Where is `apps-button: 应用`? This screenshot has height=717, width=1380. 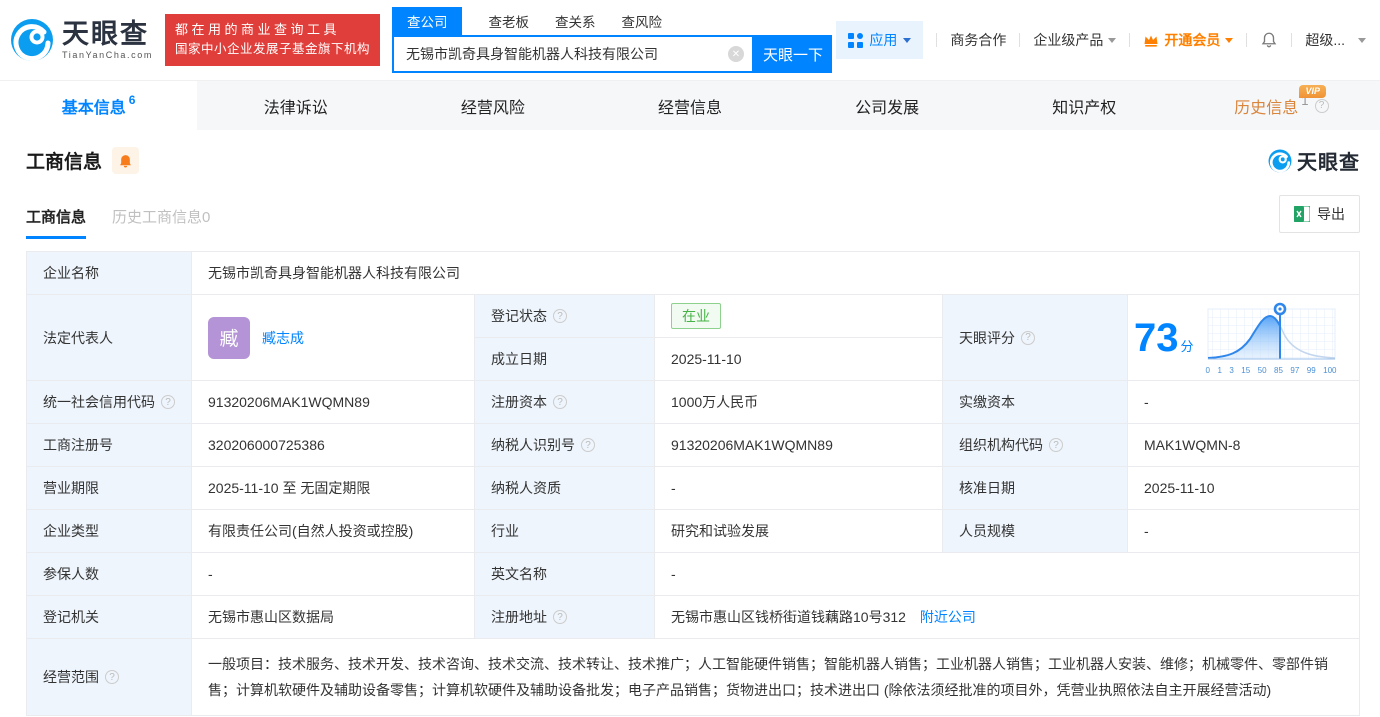
apps-button: 应用 is located at coordinates (880, 40).